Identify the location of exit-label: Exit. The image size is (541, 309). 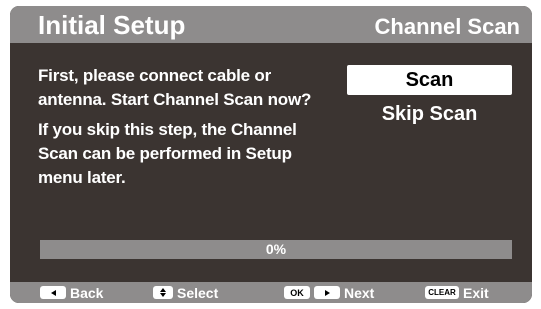
(476, 292).